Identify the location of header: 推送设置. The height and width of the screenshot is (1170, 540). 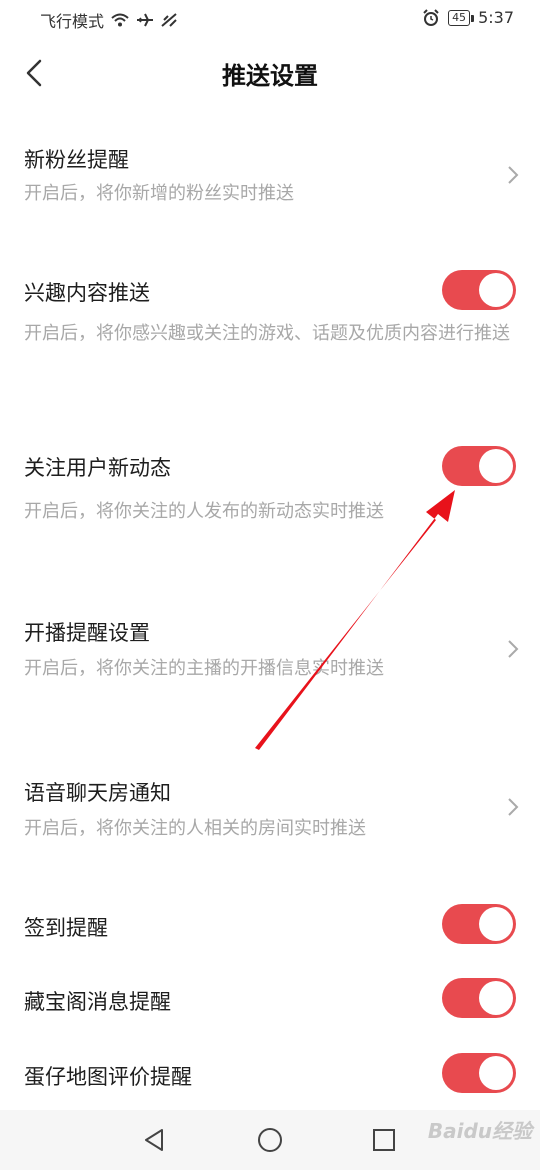
(270, 73).